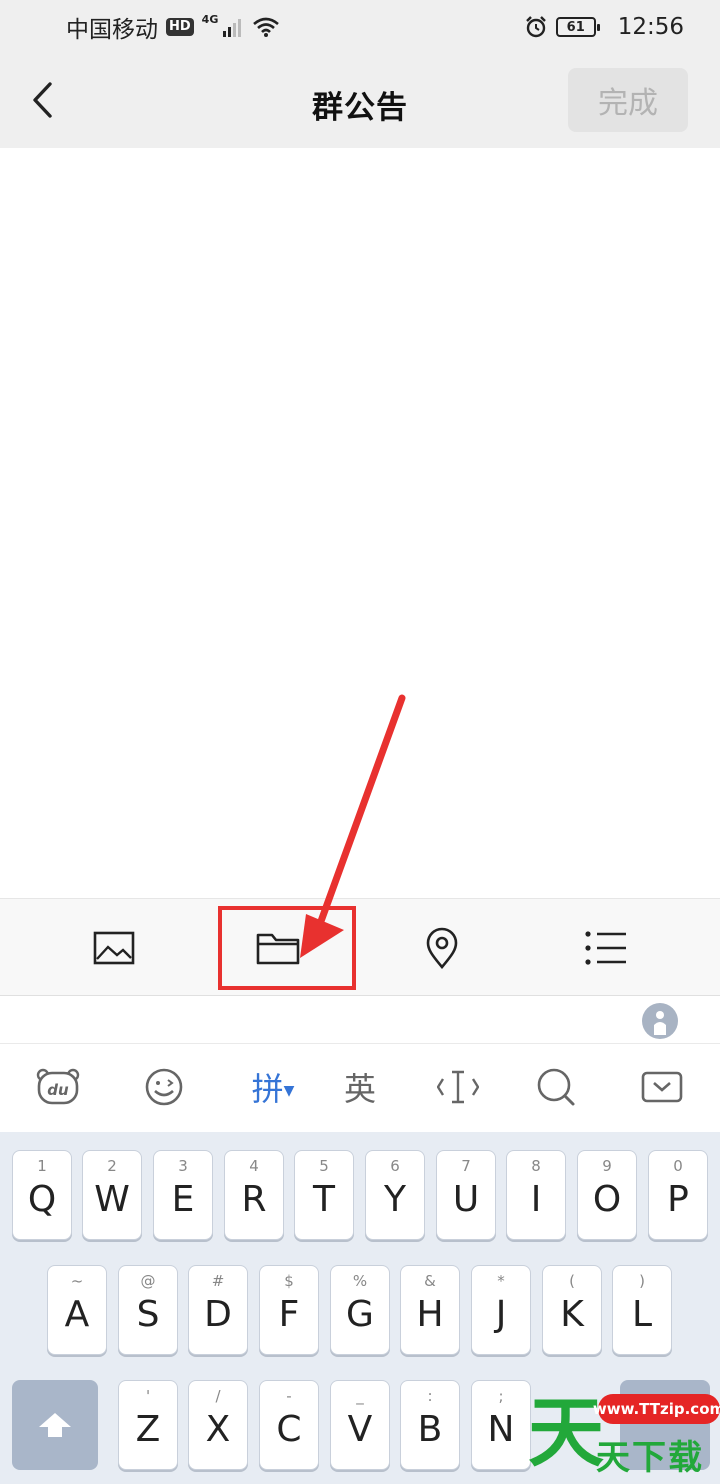  I want to click on key-w: 2W, so click(112, 1195).